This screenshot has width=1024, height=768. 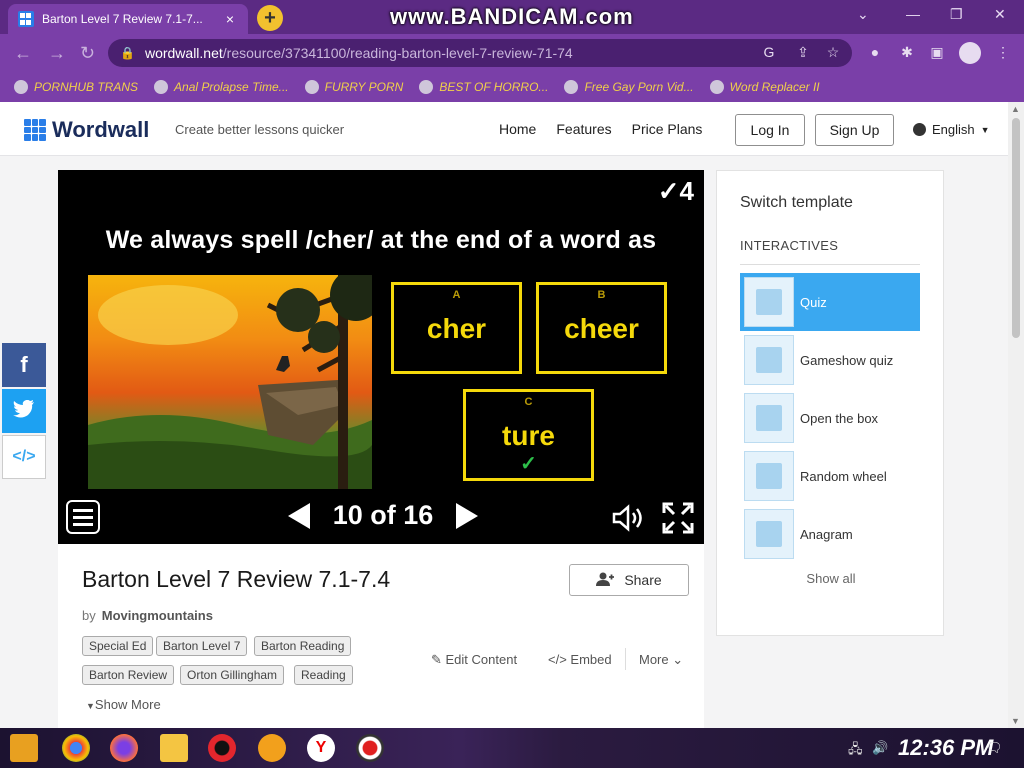 What do you see at coordinates (580, 659) in the screenshot?
I see `embed-link: </> Embed` at bounding box center [580, 659].